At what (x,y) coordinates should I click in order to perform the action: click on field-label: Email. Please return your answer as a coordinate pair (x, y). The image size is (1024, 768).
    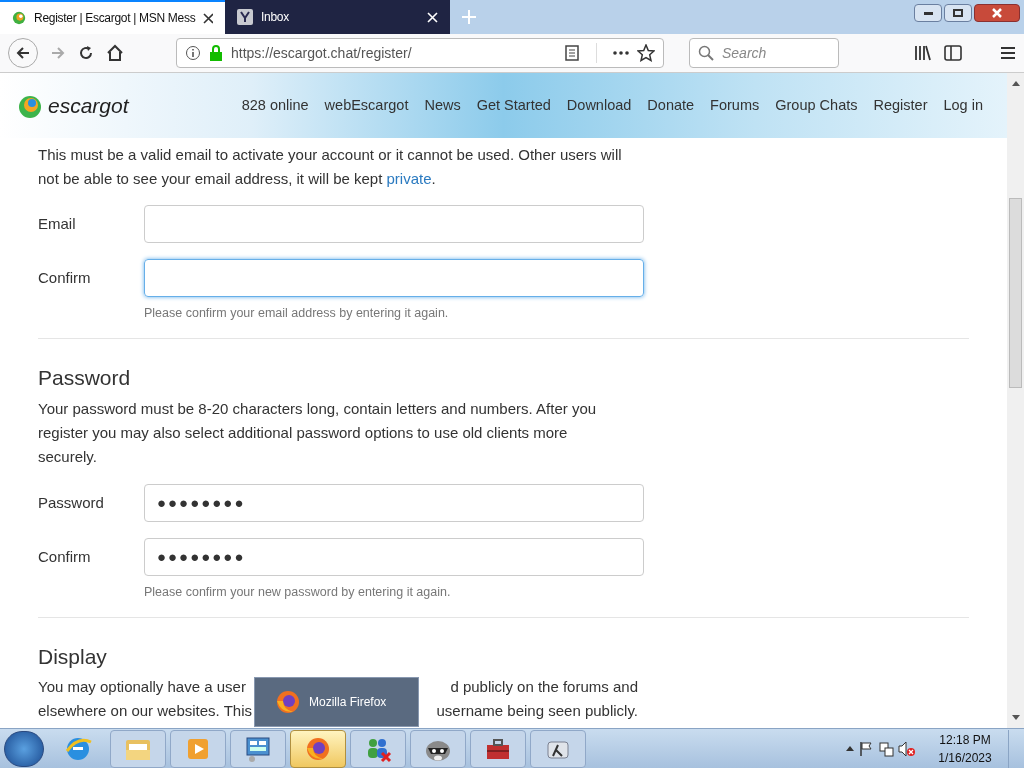
    Looking at the image, I should click on (57, 223).